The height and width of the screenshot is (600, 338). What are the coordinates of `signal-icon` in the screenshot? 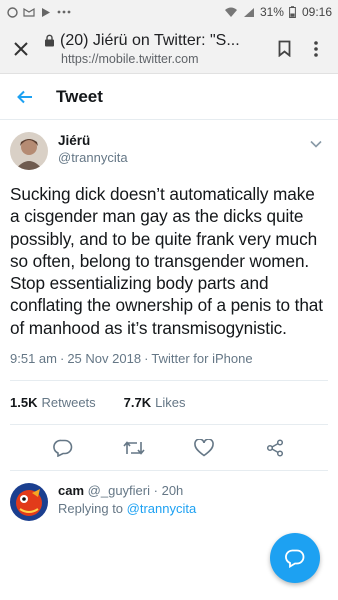 It's located at (249, 12).